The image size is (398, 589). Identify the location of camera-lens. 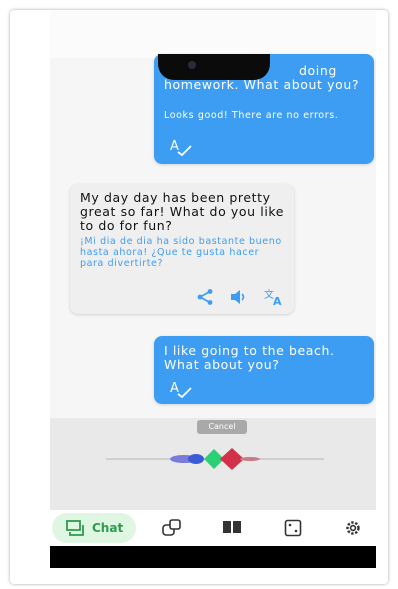
(192, 65).